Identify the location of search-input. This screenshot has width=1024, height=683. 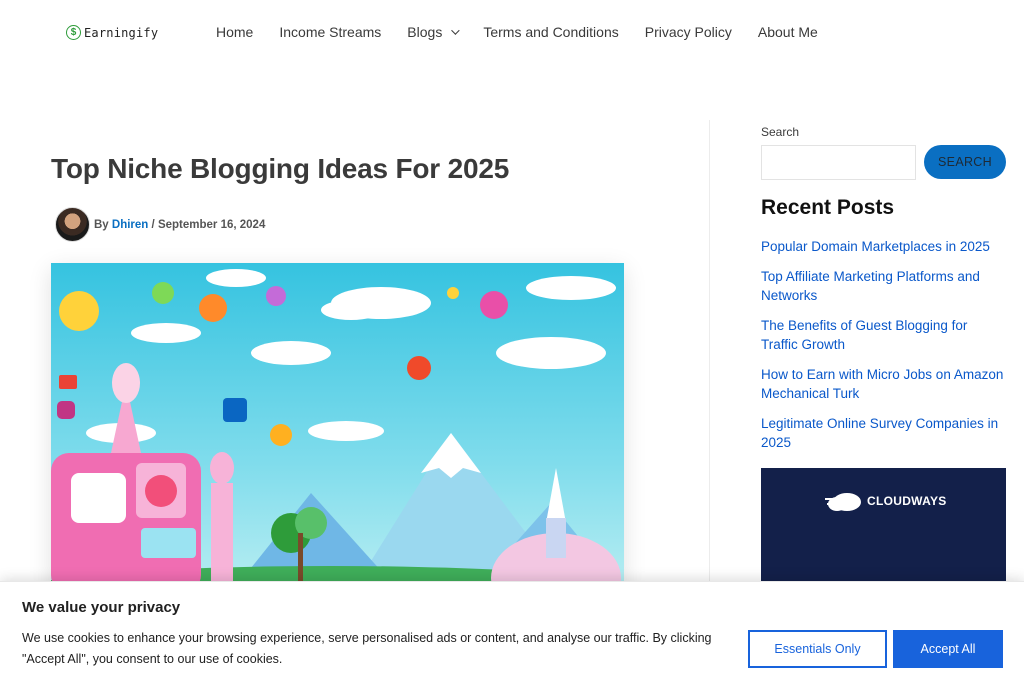
(838, 162).